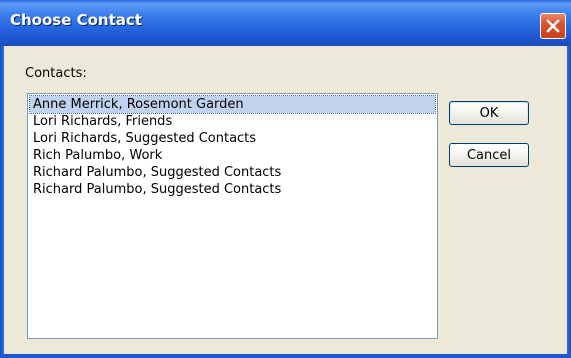 This screenshot has width=571, height=358. I want to click on list-item: Lori Richards, Suggested Contacts, so click(232, 138).